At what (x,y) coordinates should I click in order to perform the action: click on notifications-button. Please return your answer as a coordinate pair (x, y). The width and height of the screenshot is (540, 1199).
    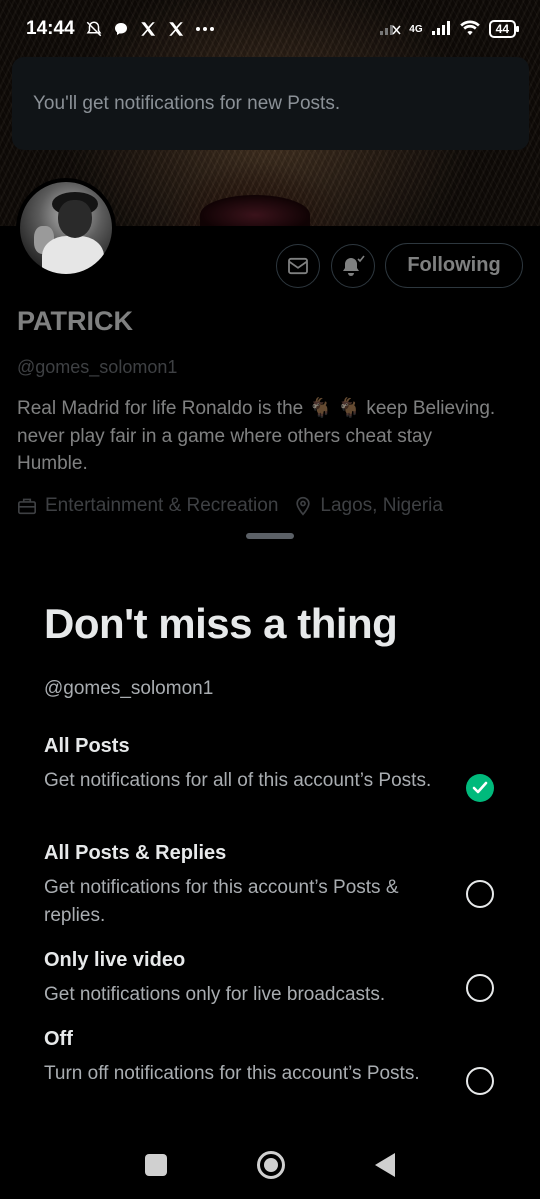
    Looking at the image, I should click on (353, 266).